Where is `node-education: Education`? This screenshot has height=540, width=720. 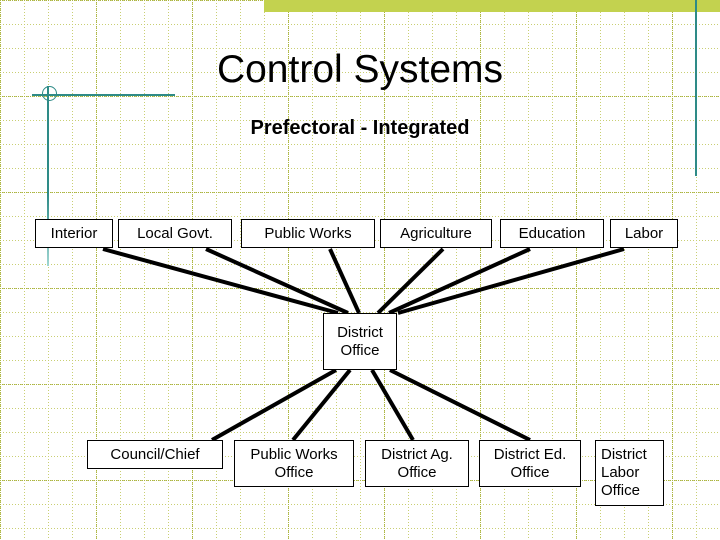 node-education: Education is located at coordinates (552, 233).